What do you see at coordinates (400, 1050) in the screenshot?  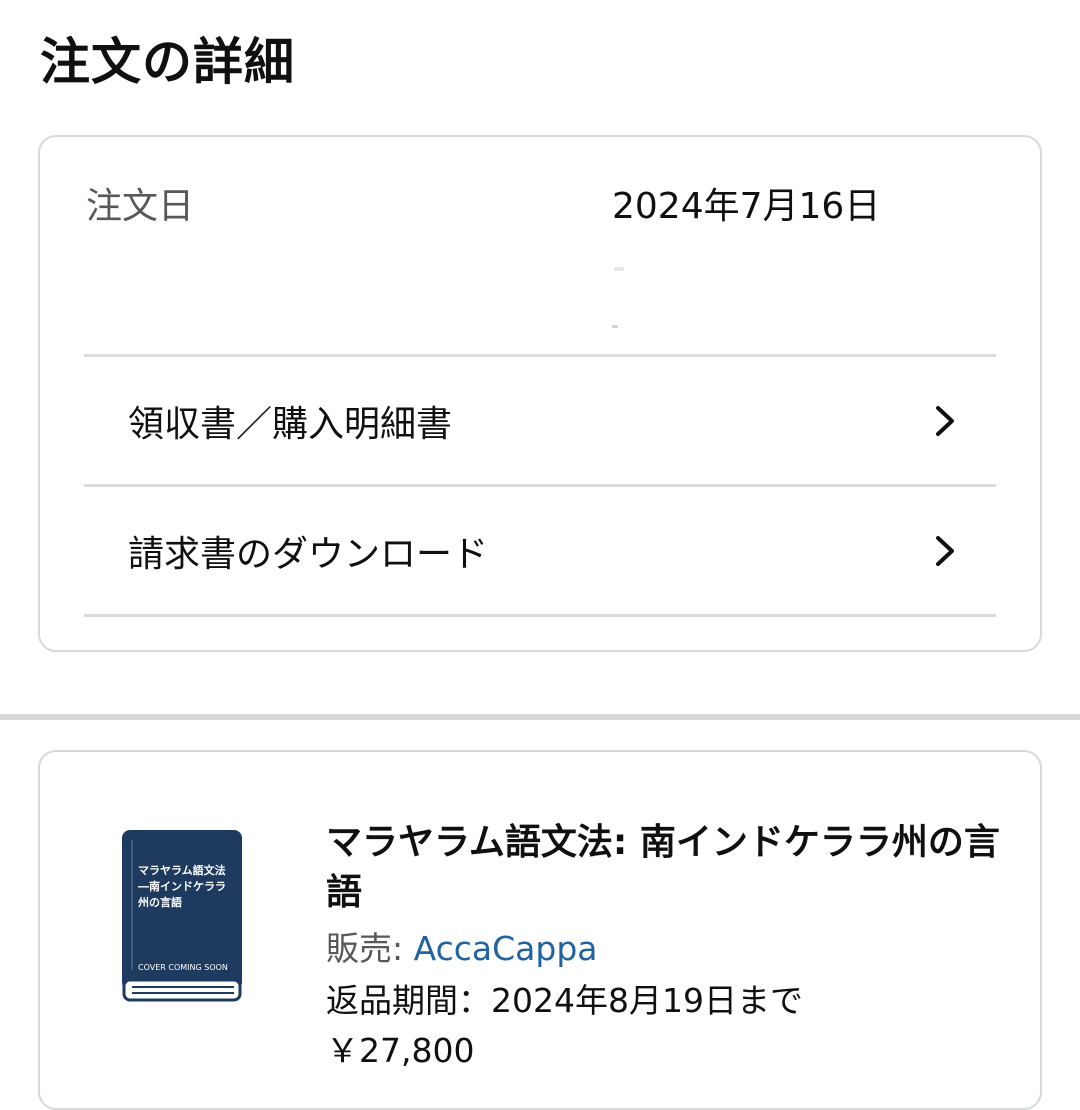 I see `item-price: ￥27,800` at bounding box center [400, 1050].